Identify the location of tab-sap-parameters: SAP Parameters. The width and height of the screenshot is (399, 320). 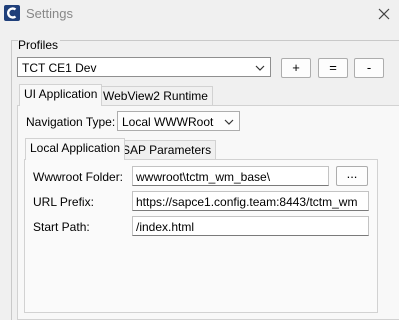
(167, 150).